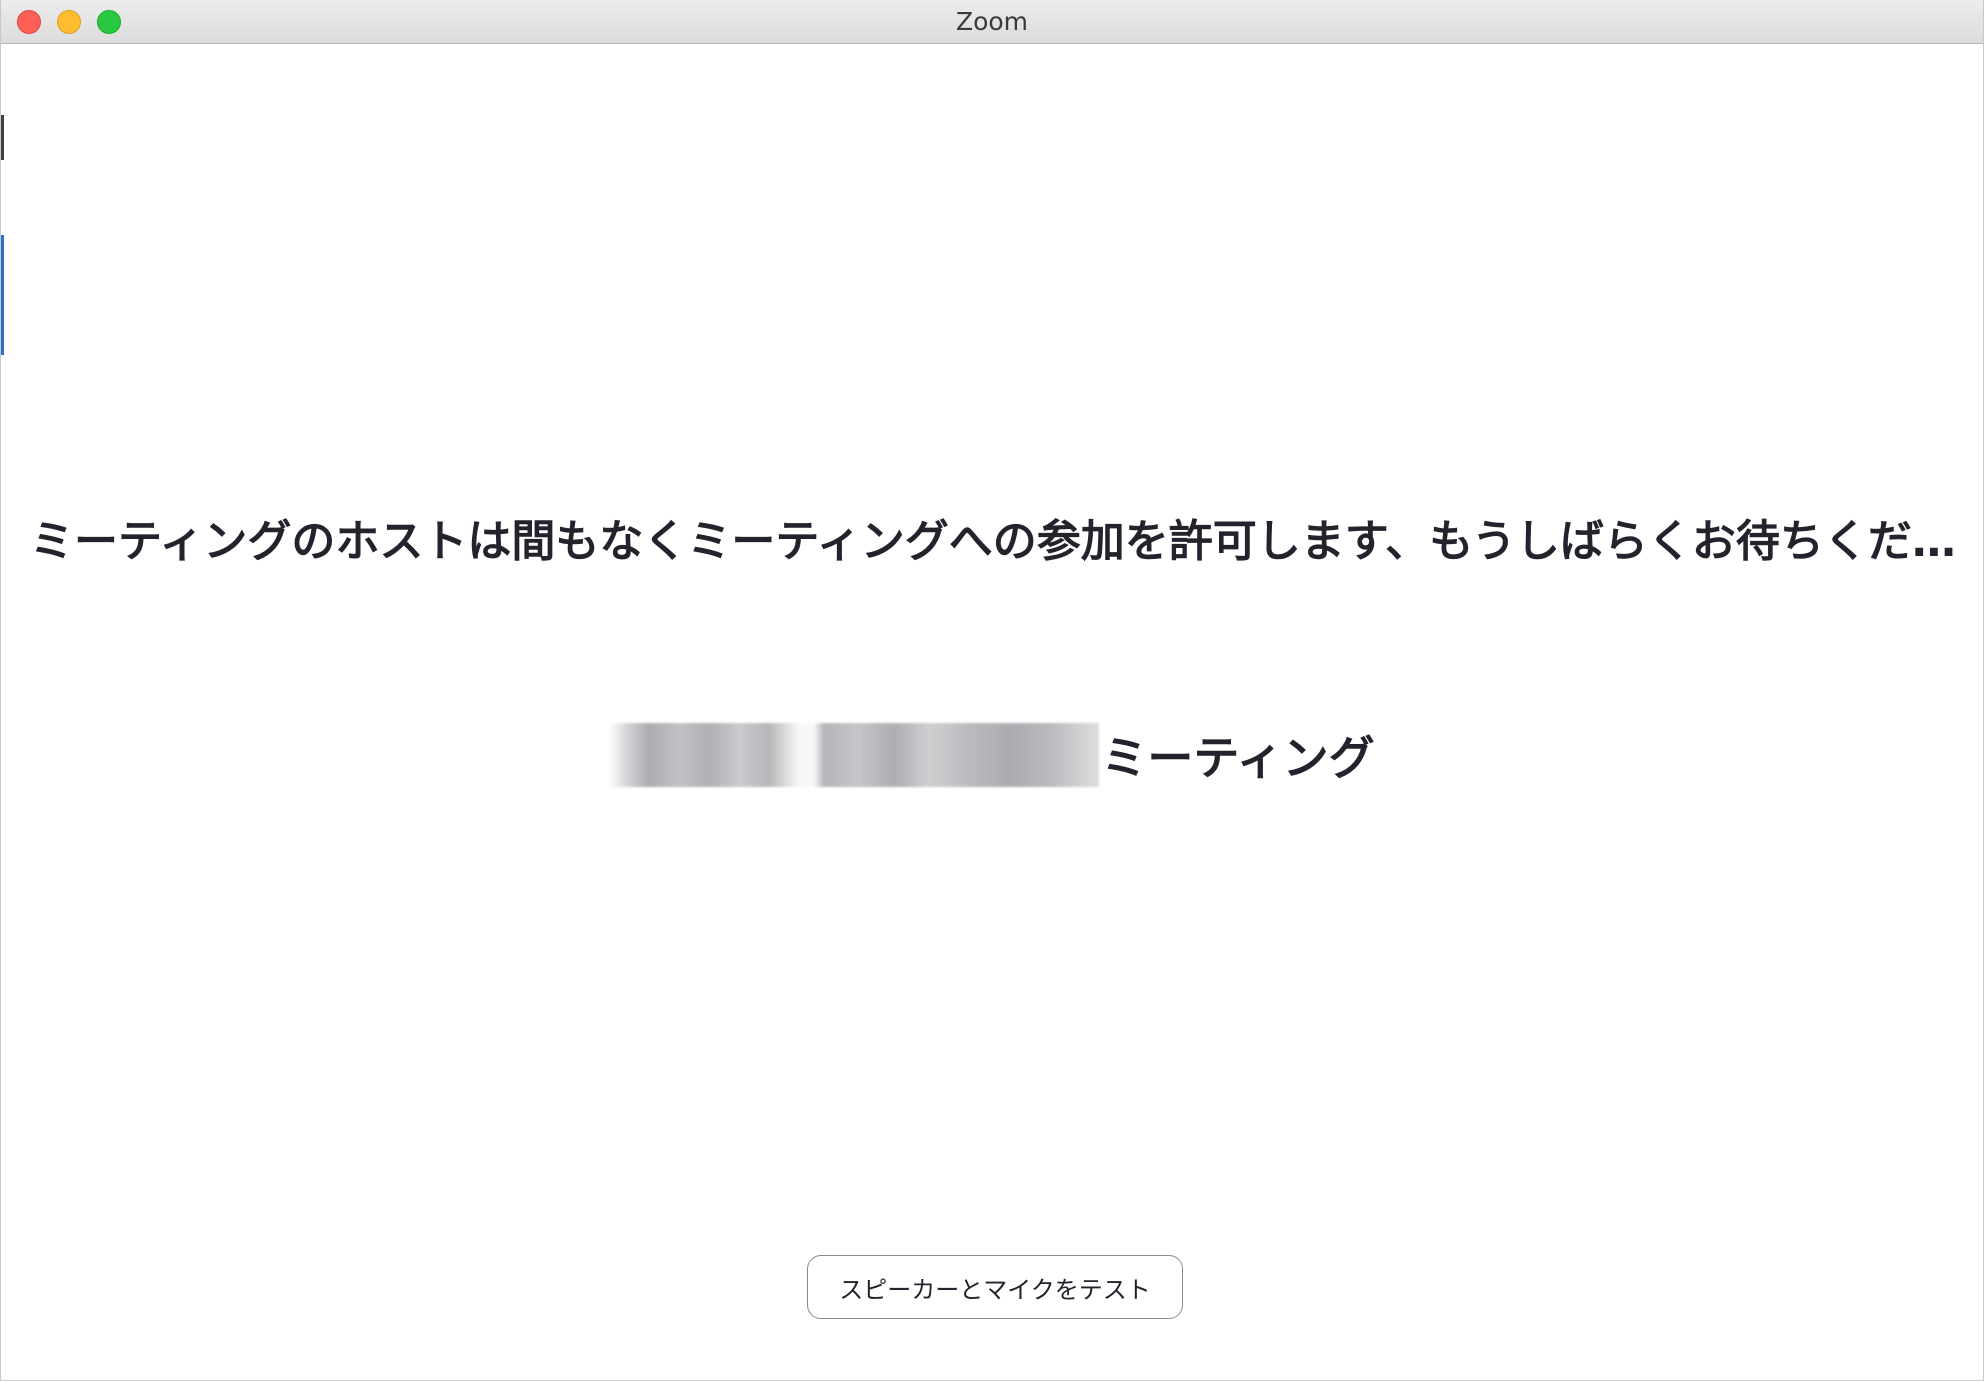 Image resolution: width=1984 pixels, height=1381 pixels. What do you see at coordinates (995, 1287) in the screenshot?
I see `test-speaker-mic-button: スピーカーとマイクをテスト` at bounding box center [995, 1287].